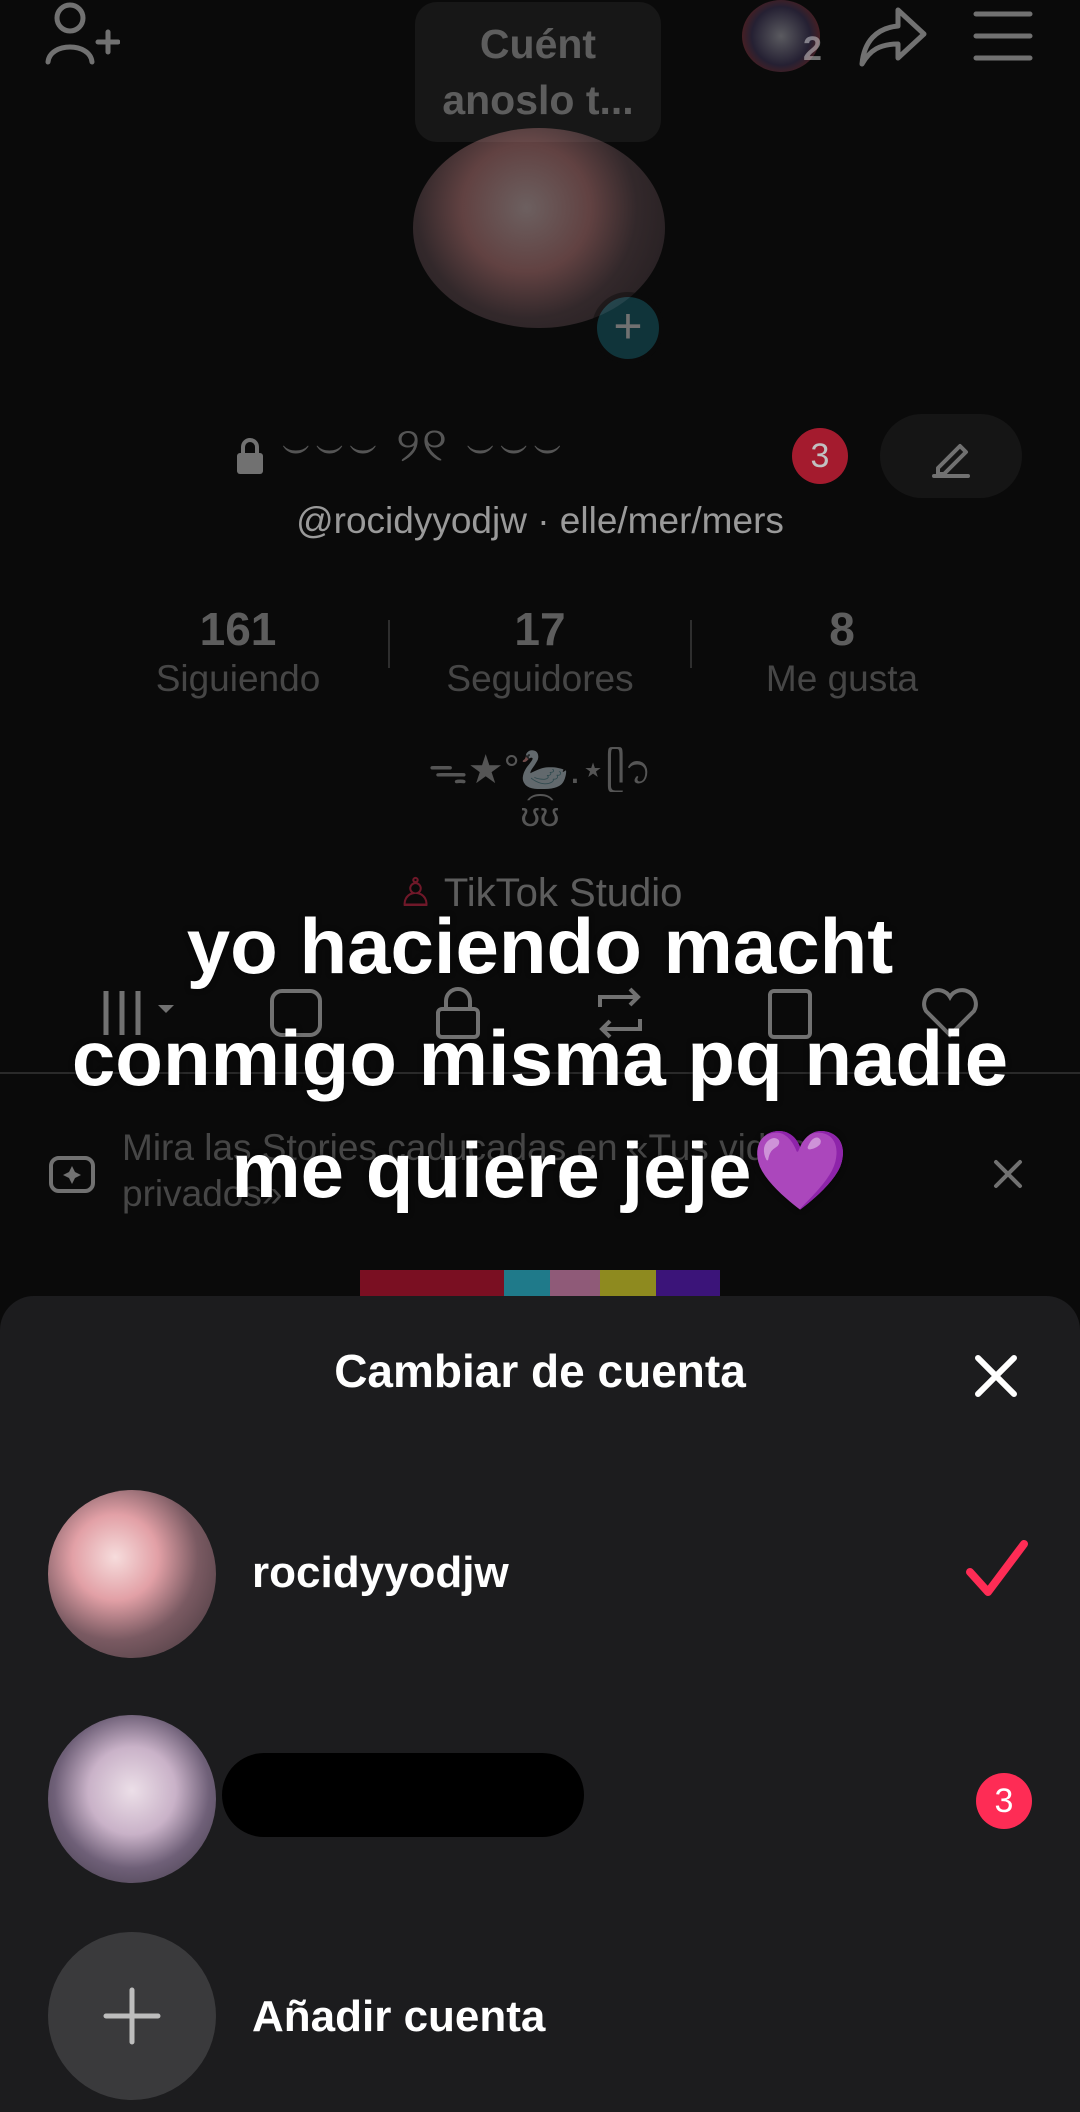 Image resolution: width=1080 pixels, height=2112 pixels. I want to click on following-count: 161, so click(238, 629).